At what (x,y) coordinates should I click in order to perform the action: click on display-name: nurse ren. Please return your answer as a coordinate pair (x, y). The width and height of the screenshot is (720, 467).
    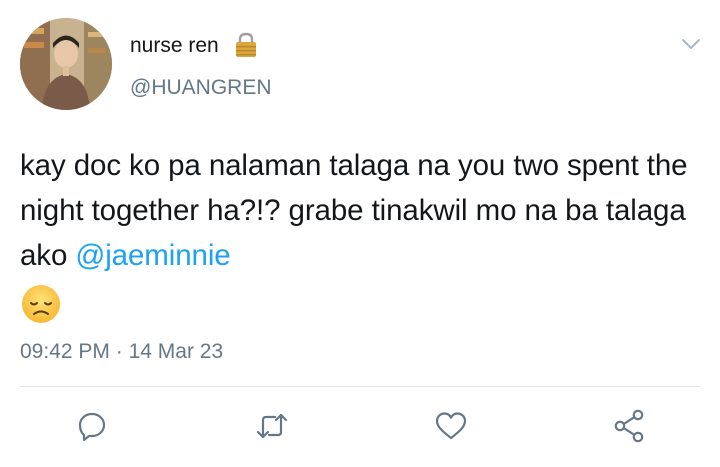
    Looking at the image, I should click on (174, 46).